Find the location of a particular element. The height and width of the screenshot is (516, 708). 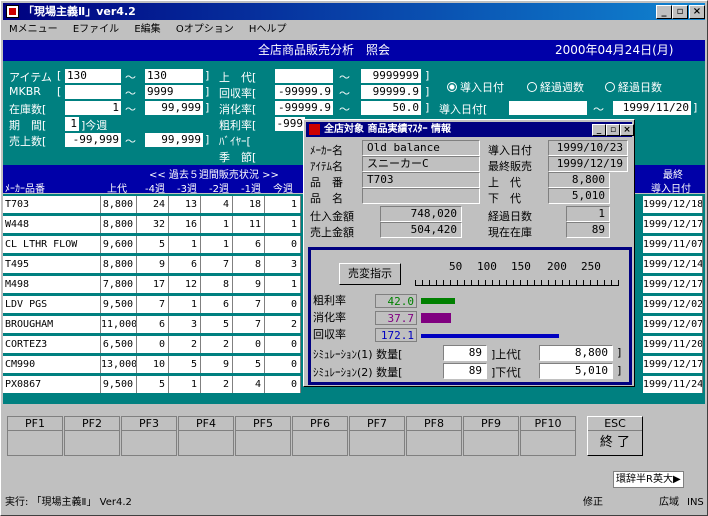

table-cell-w3: 6 is located at coordinates (249, 244).